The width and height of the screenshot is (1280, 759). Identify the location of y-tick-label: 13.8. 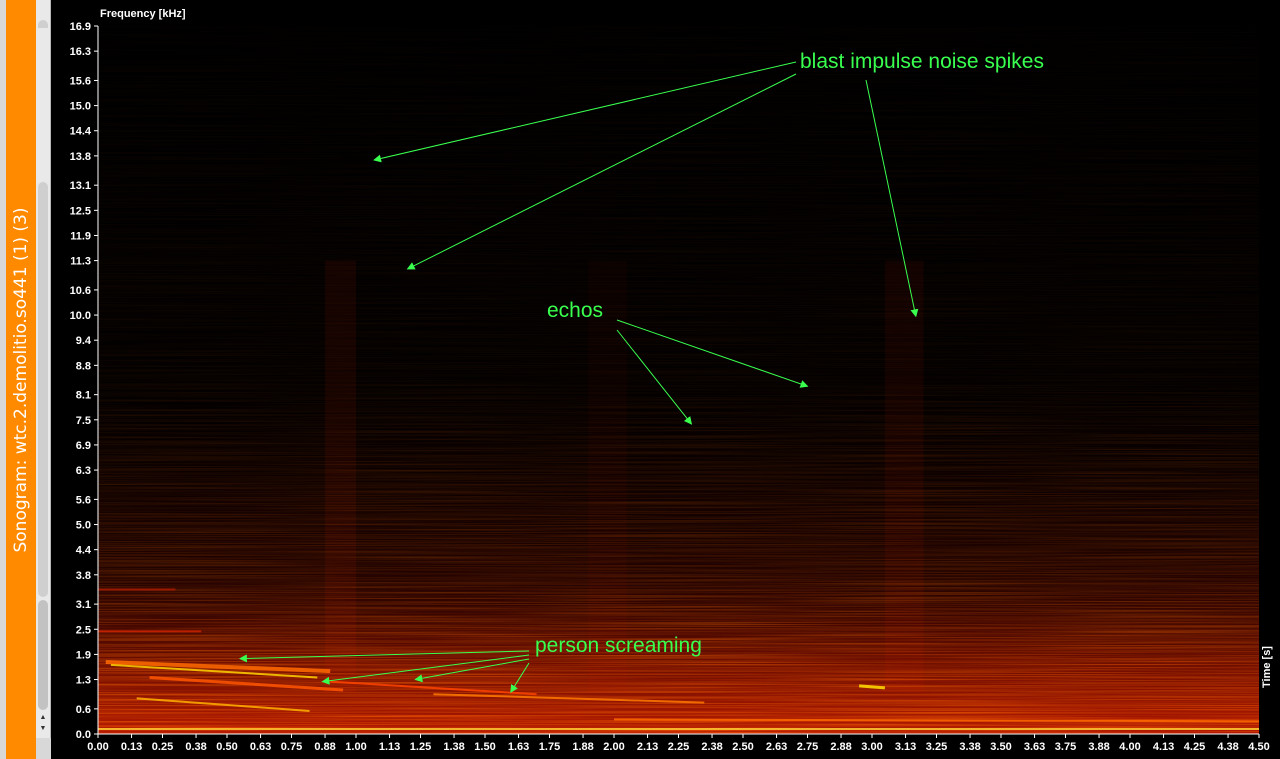
(80, 157).